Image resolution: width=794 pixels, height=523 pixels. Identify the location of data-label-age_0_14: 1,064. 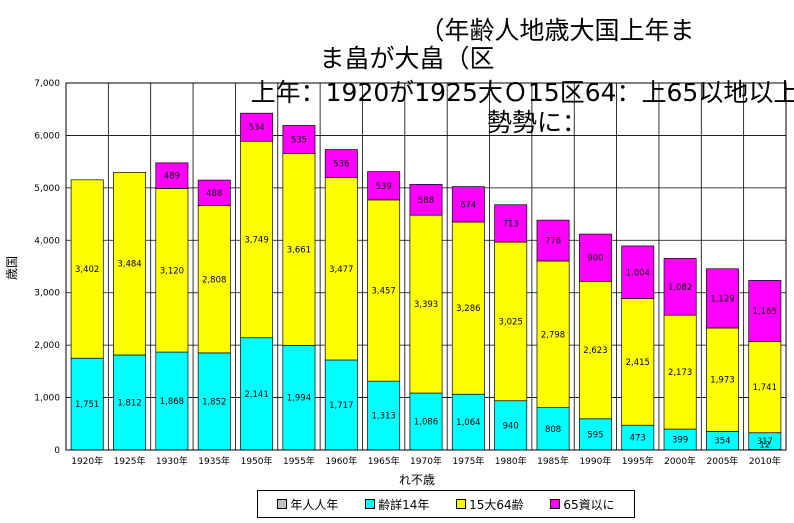
(468, 423).